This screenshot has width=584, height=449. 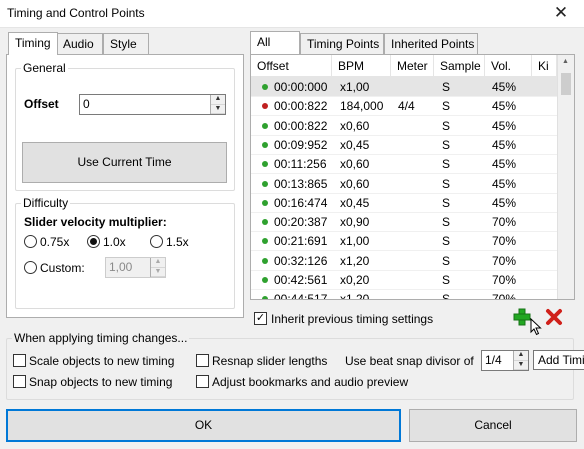 I want to click on close-button: ✕, so click(x=561, y=14).